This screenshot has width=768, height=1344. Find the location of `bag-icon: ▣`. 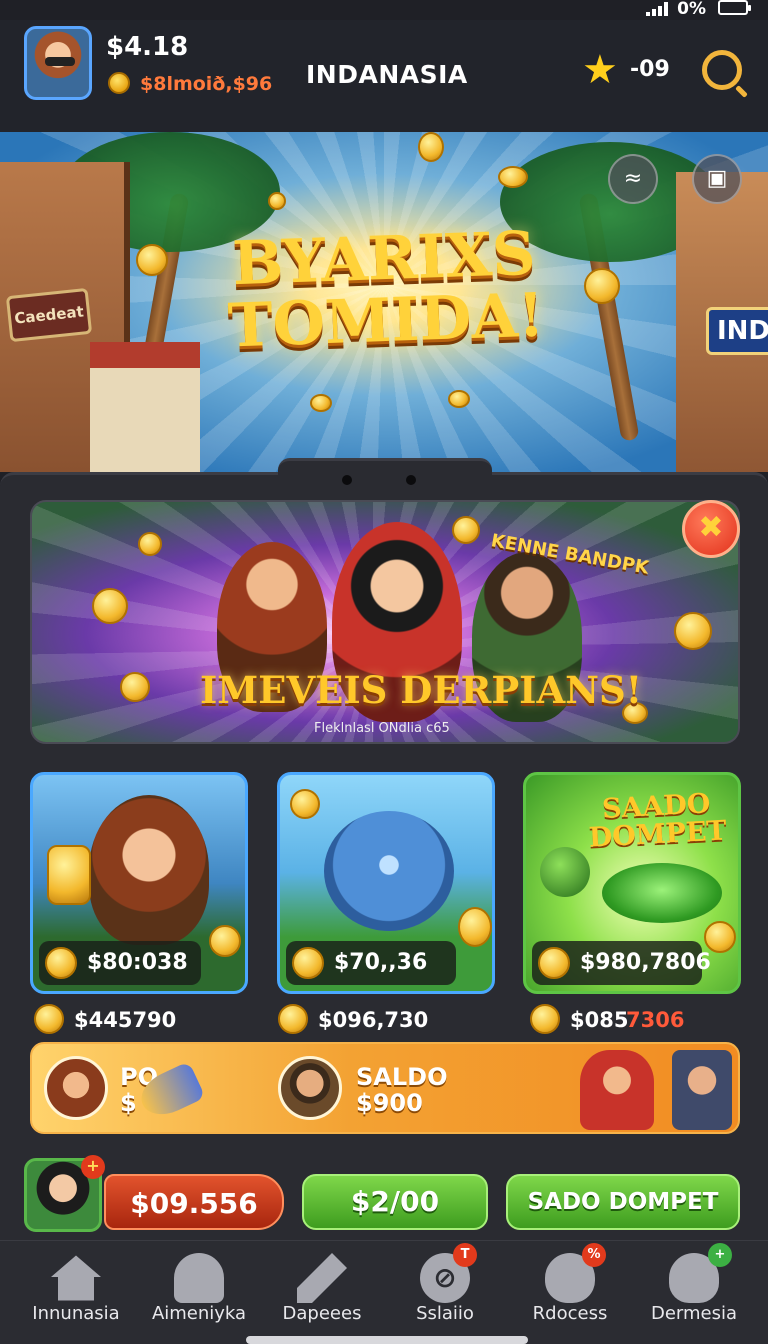

bag-icon: ▣ is located at coordinates (717, 179).